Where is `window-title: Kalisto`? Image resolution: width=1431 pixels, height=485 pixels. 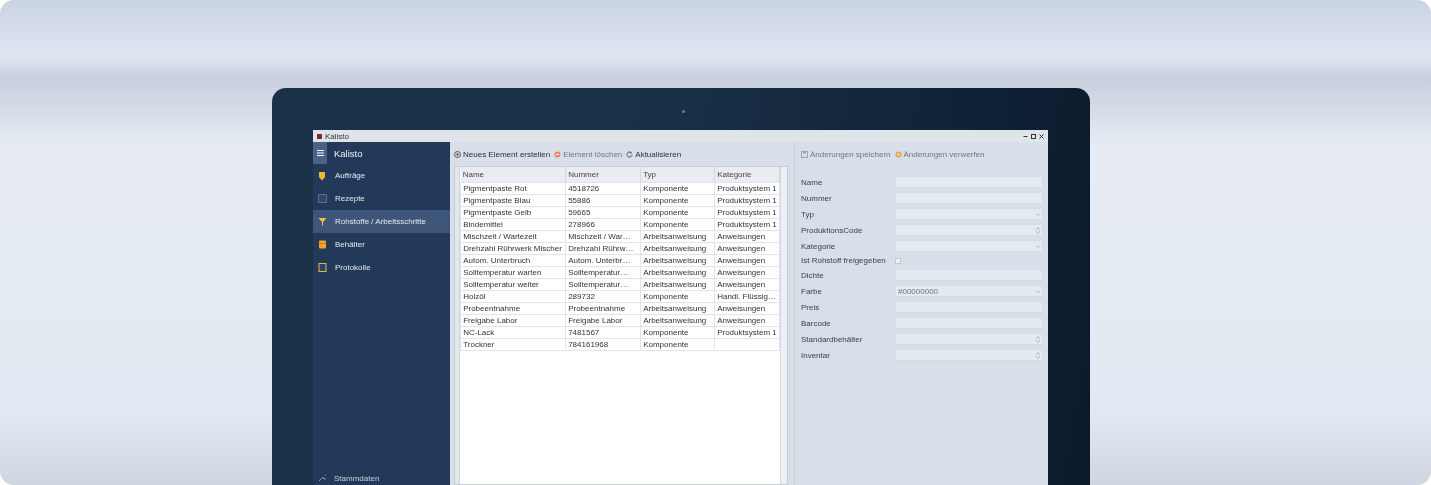
window-title: Kalisto is located at coordinates (337, 136).